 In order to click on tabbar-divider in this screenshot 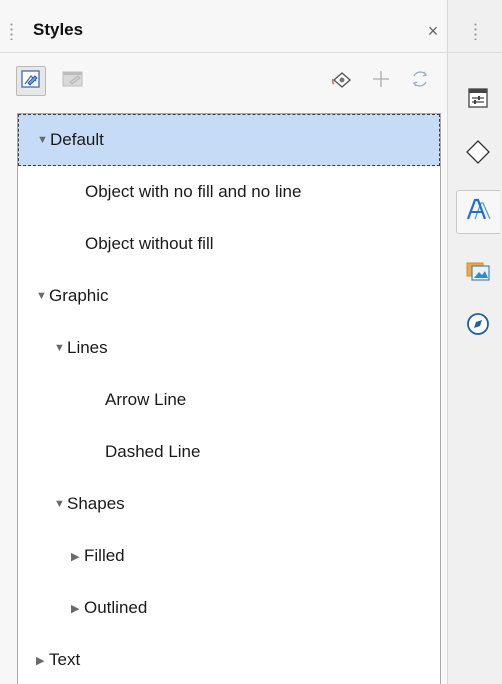, I will do `click(475, 52)`.